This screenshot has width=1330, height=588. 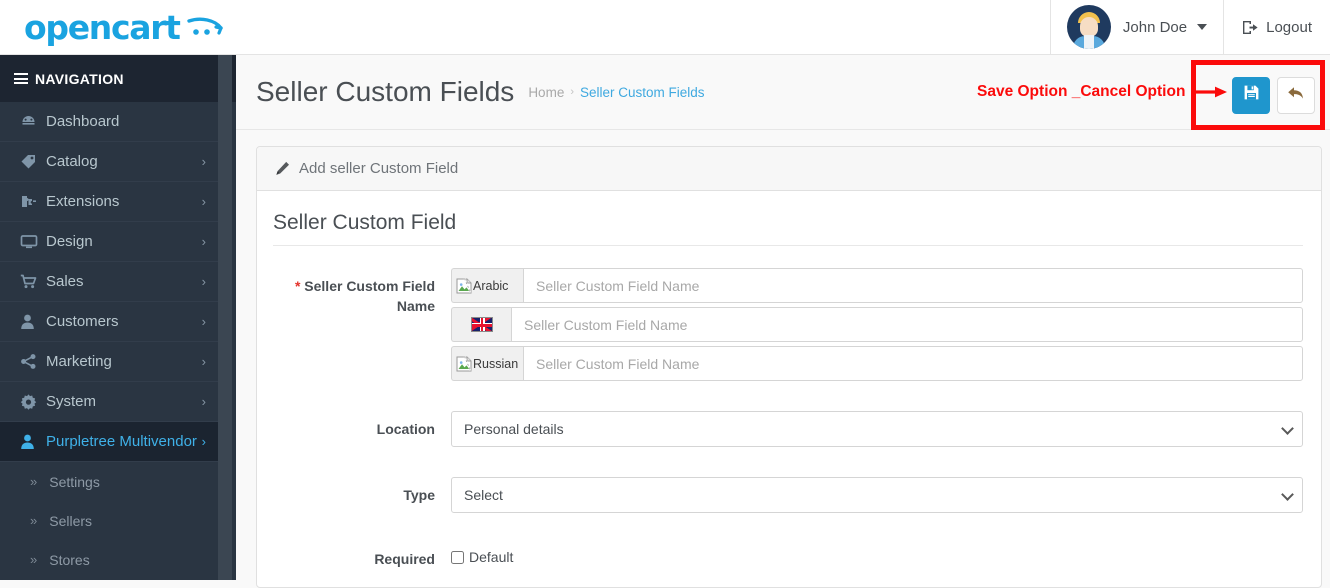 I want to click on language-flag-russian: Russian, so click(x=487, y=363).